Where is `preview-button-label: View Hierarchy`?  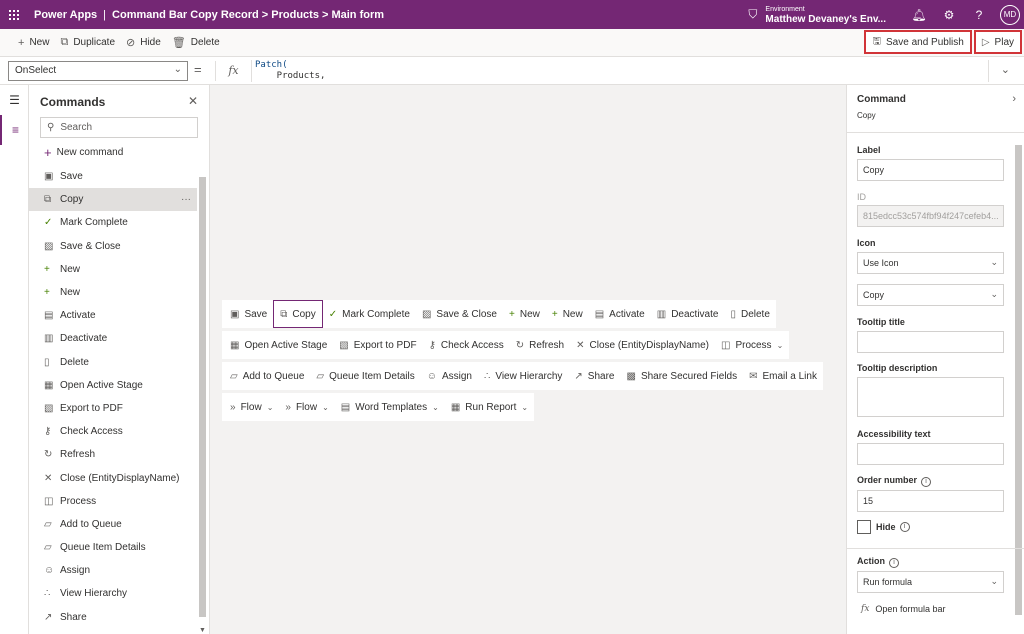 preview-button-label: View Hierarchy is located at coordinates (529, 376).